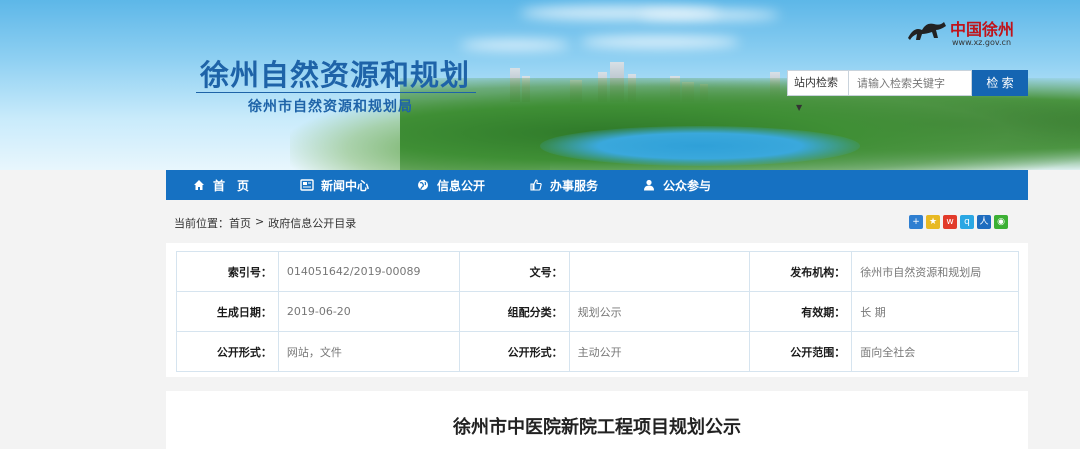 Image resolution: width=1080 pixels, height=449 pixels. Describe the element at coordinates (659, 271) in the screenshot. I see `info-value` at that location.